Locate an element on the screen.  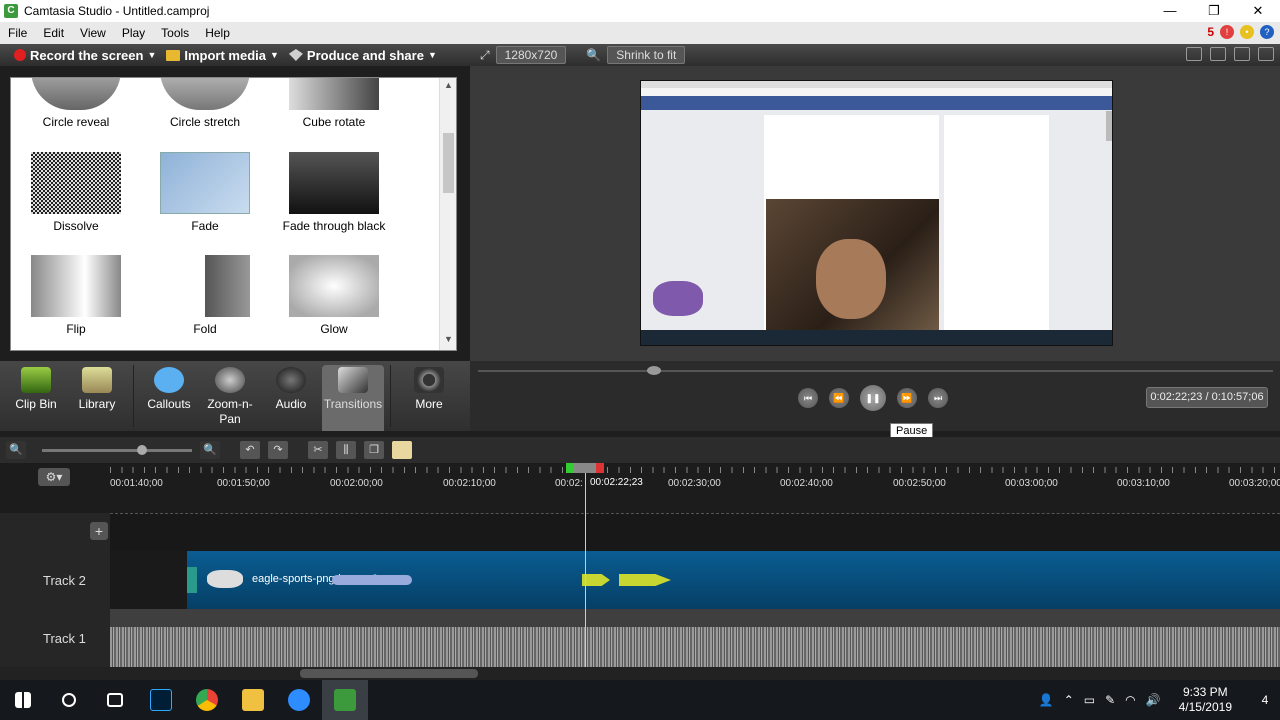
menu-edit: Edit is located at coordinates (53, 33).